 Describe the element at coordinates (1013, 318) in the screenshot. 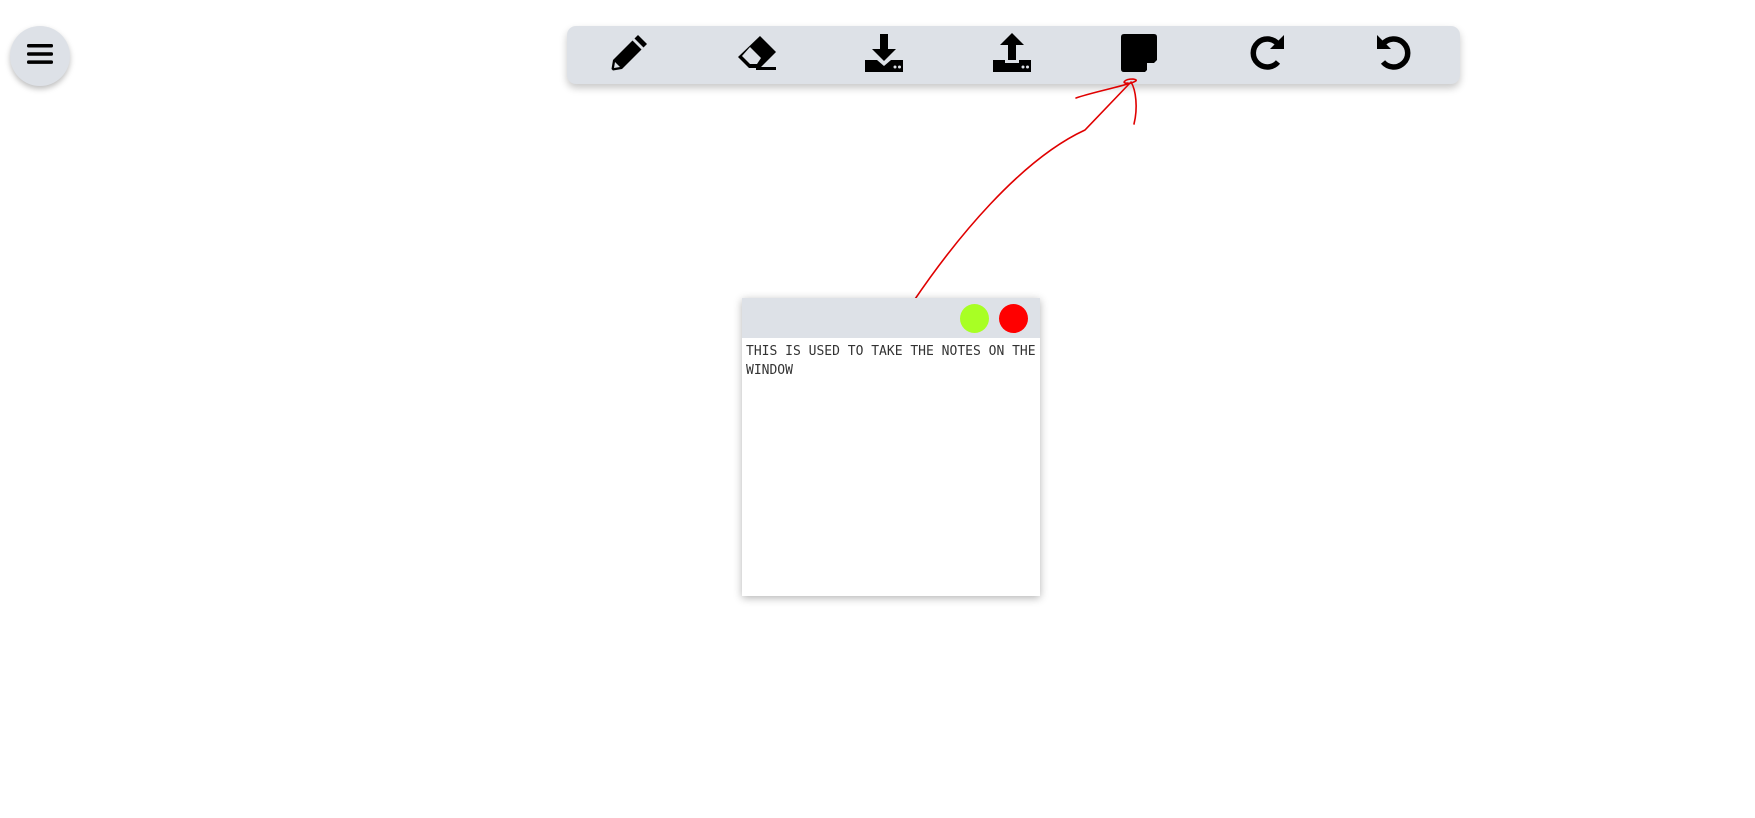

I see `note-close-button` at that location.